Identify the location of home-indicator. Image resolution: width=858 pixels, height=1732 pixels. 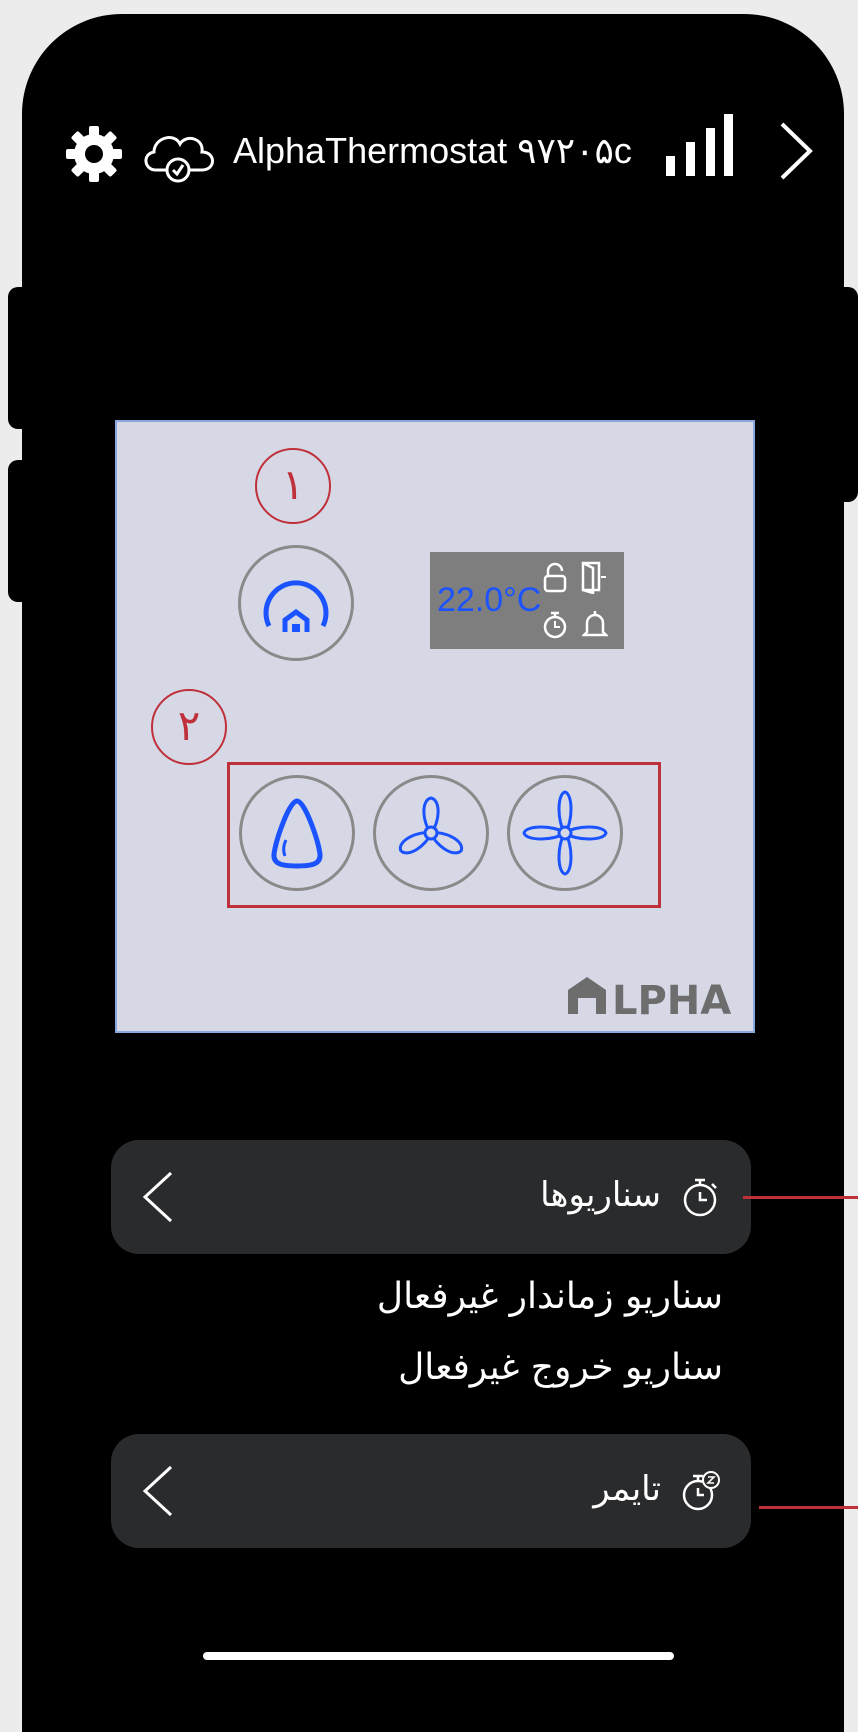
(438, 1656).